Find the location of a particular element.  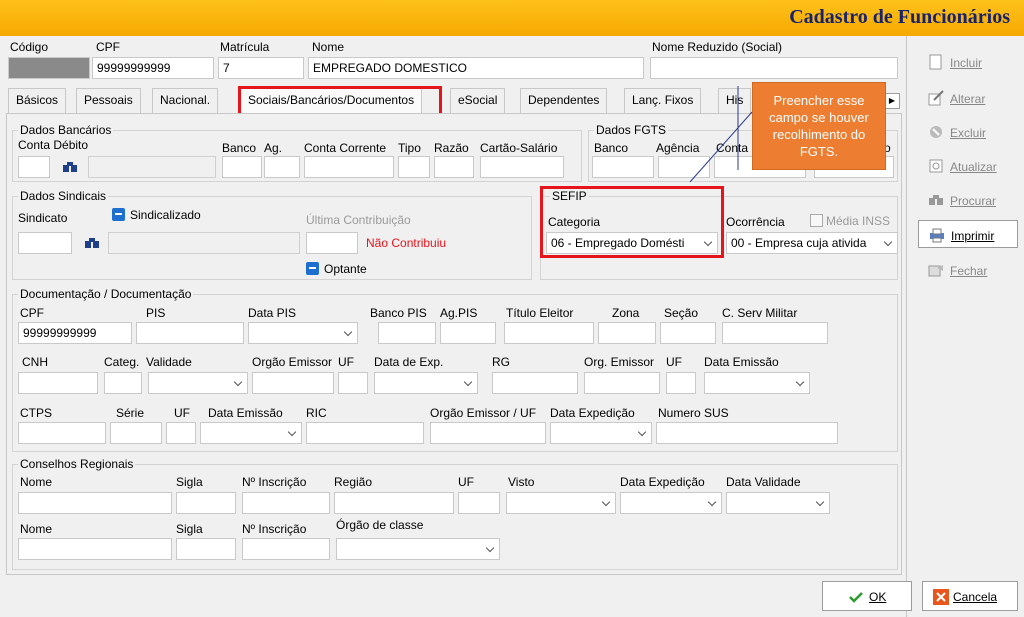

orgao-emissor-uf-label: Orgão Emissor / UF is located at coordinates (483, 413).